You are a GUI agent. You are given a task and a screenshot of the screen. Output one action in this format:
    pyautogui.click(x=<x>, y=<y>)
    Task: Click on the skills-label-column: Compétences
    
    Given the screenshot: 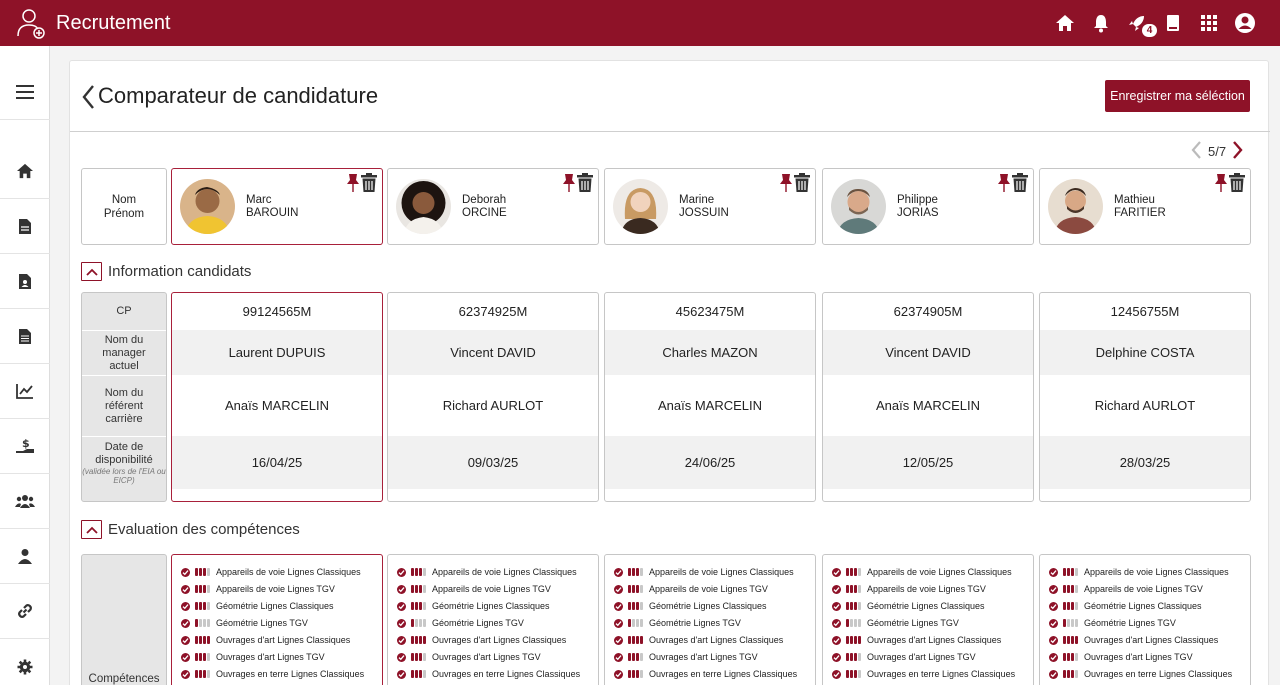 What is the action you would take?
    pyautogui.click(x=124, y=619)
    